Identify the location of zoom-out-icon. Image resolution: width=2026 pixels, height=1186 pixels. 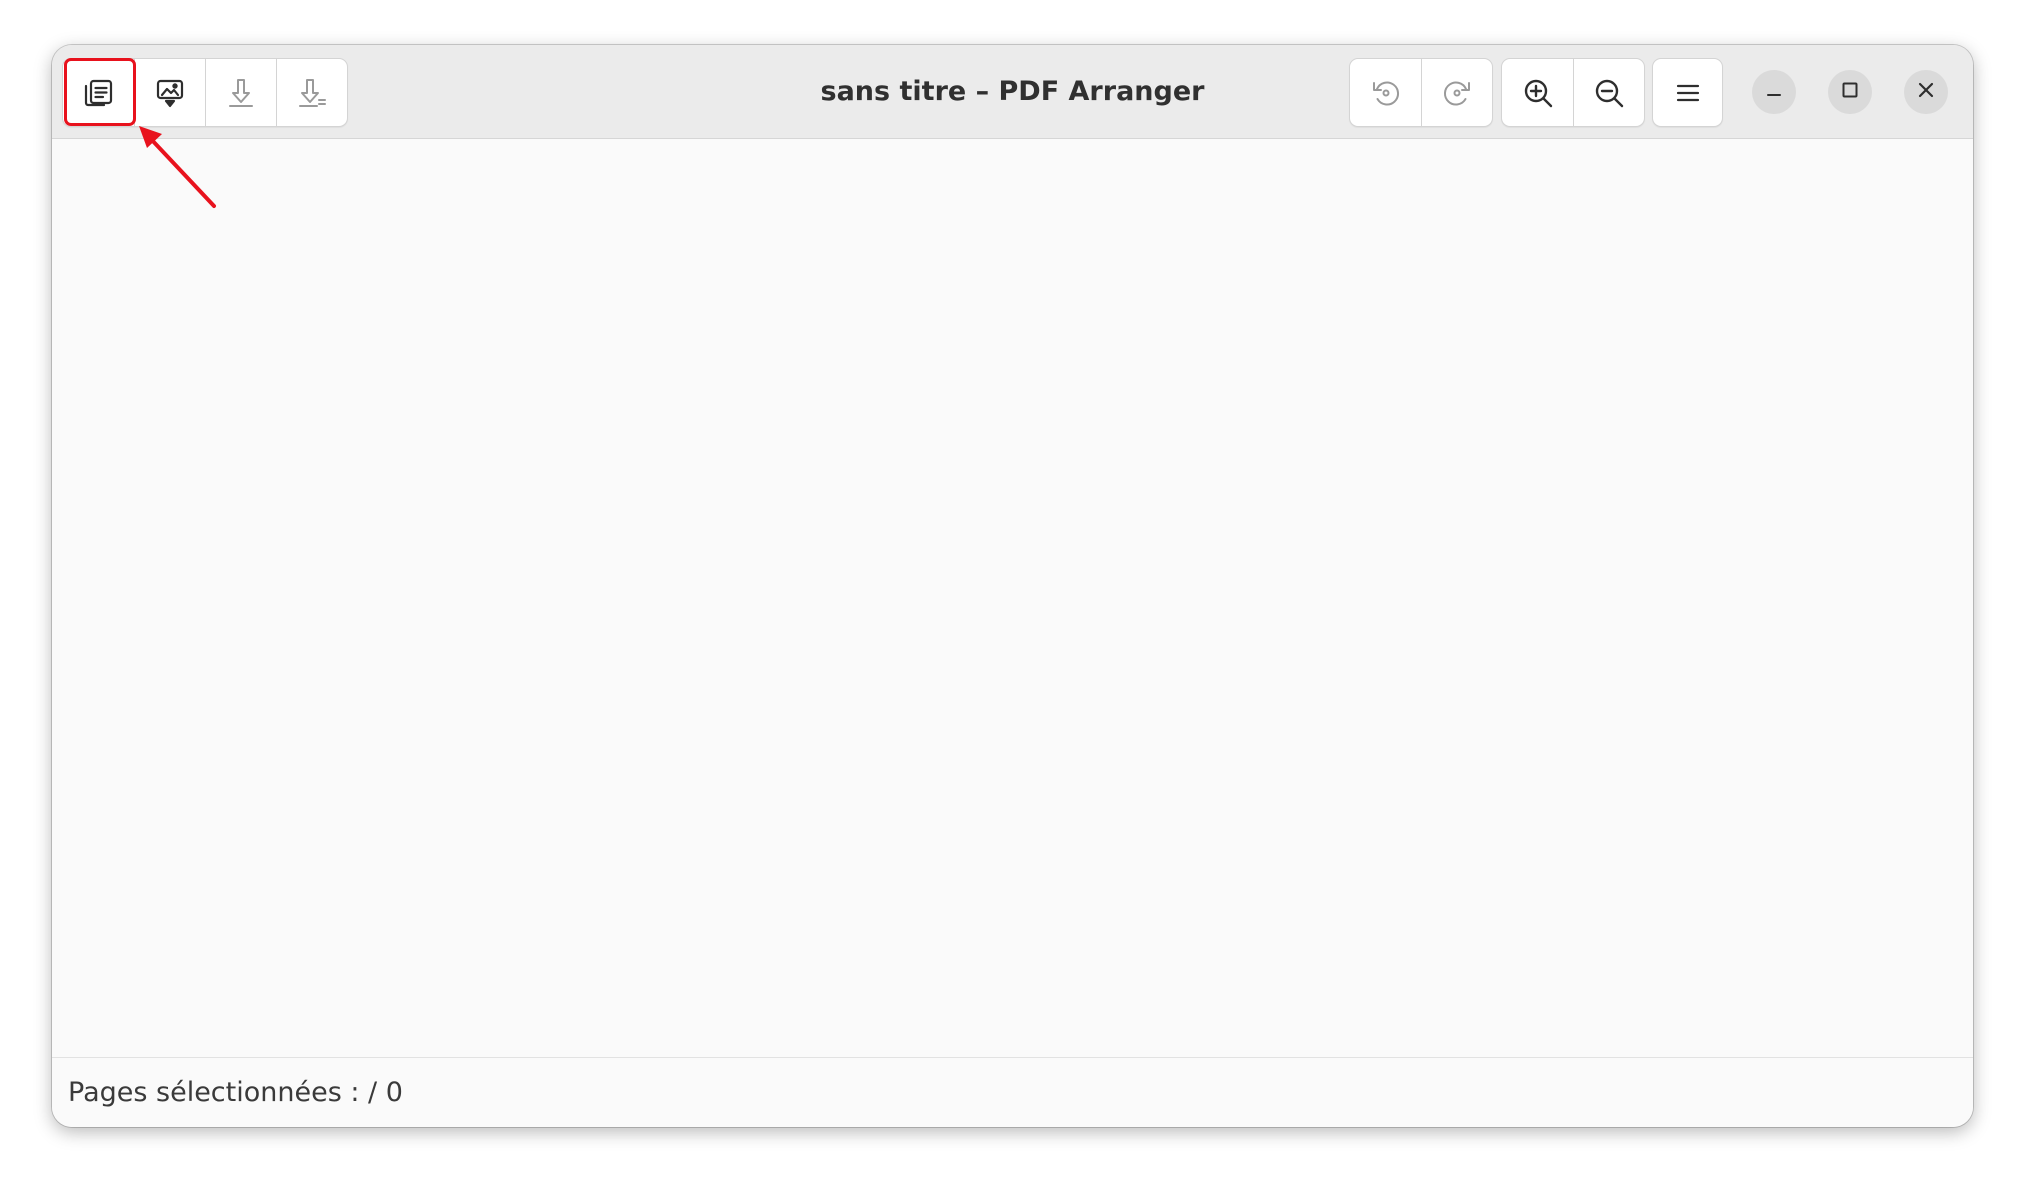
(1609, 93).